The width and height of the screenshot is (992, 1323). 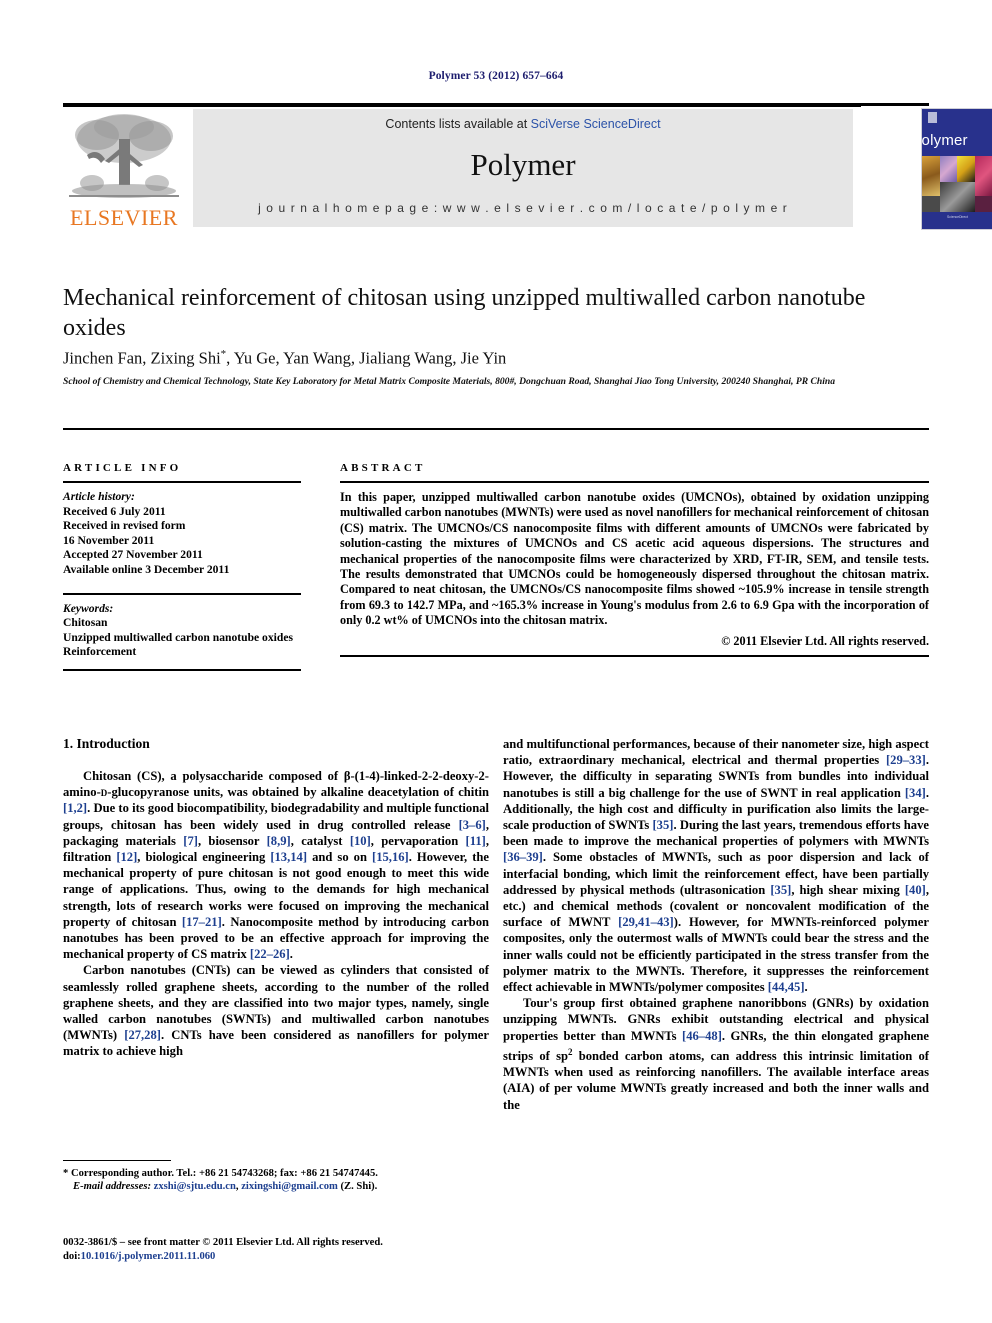 I want to click on elsevier-wordmark: ELSEVIER, so click(x=124, y=217).